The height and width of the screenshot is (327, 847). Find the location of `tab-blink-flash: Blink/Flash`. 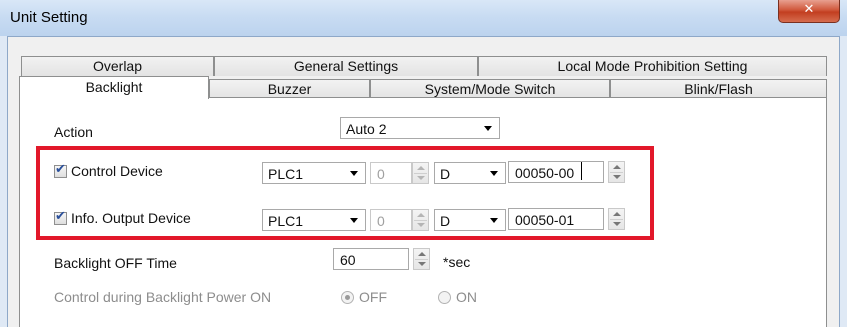

tab-blink-flash: Blink/Flash is located at coordinates (718, 89).